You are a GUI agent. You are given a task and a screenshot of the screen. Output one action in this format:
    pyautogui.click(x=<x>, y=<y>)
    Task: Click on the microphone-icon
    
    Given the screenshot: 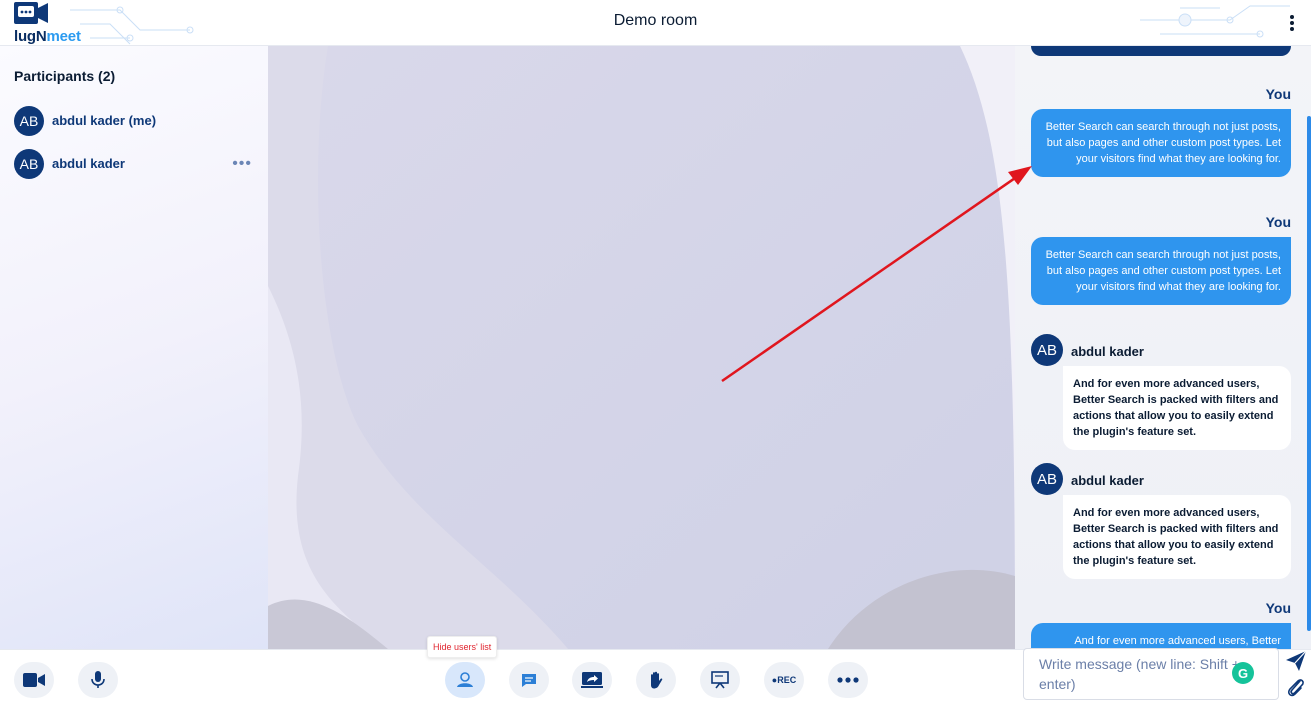 What is the action you would take?
    pyautogui.click(x=98, y=679)
    